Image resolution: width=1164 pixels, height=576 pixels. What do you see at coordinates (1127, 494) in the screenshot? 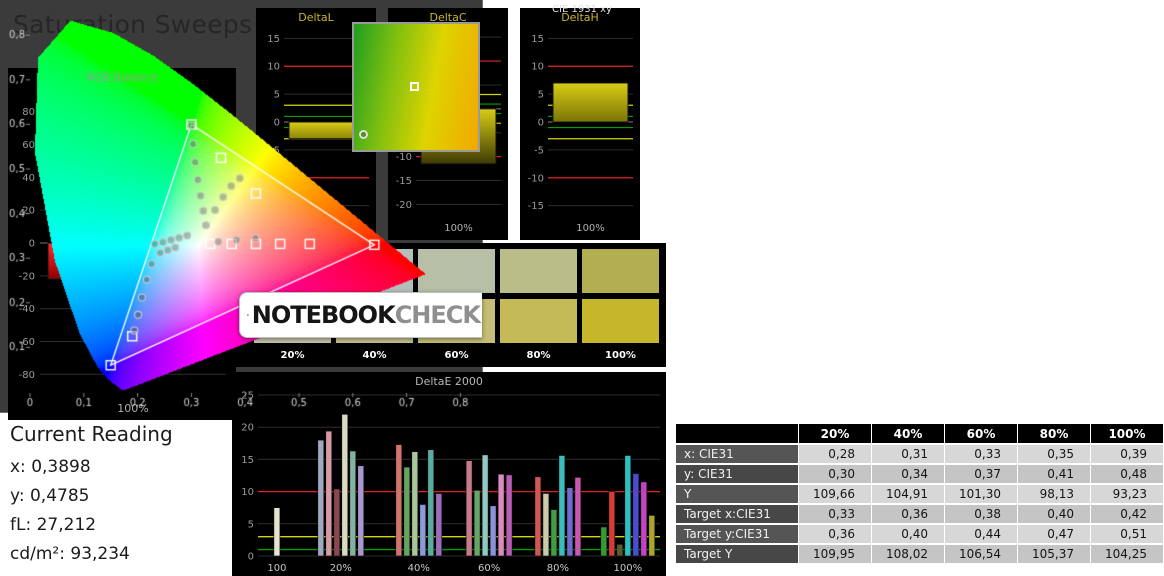
I see `results-cell-2-4: 93,23` at bounding box center [1127, 494].